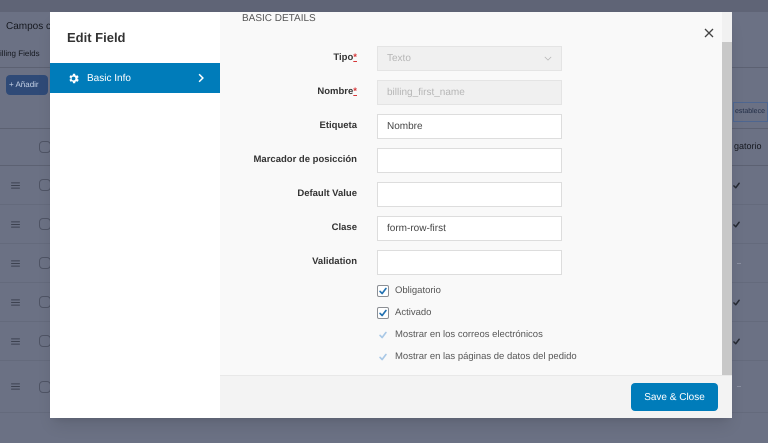  I want to click on field-label: Validation, so click(334, 262).